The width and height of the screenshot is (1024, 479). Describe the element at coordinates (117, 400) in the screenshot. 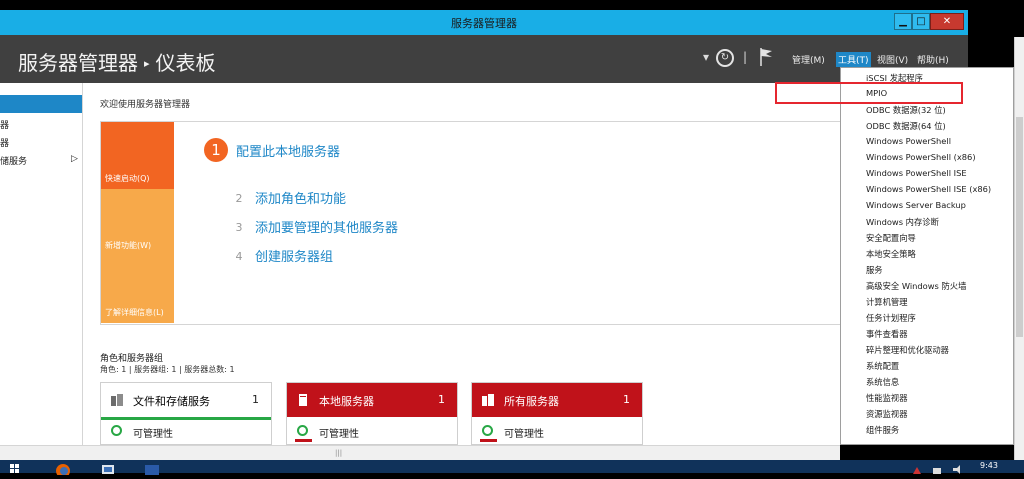

I see `file-storage-icon` at that location.